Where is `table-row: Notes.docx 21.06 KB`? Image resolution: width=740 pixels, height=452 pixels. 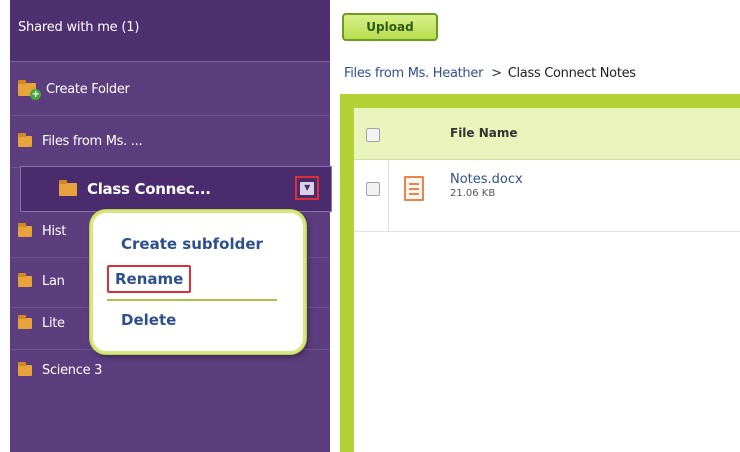
table-row: Notes.docx 21.06 KB is located at coordinates (547, 196).